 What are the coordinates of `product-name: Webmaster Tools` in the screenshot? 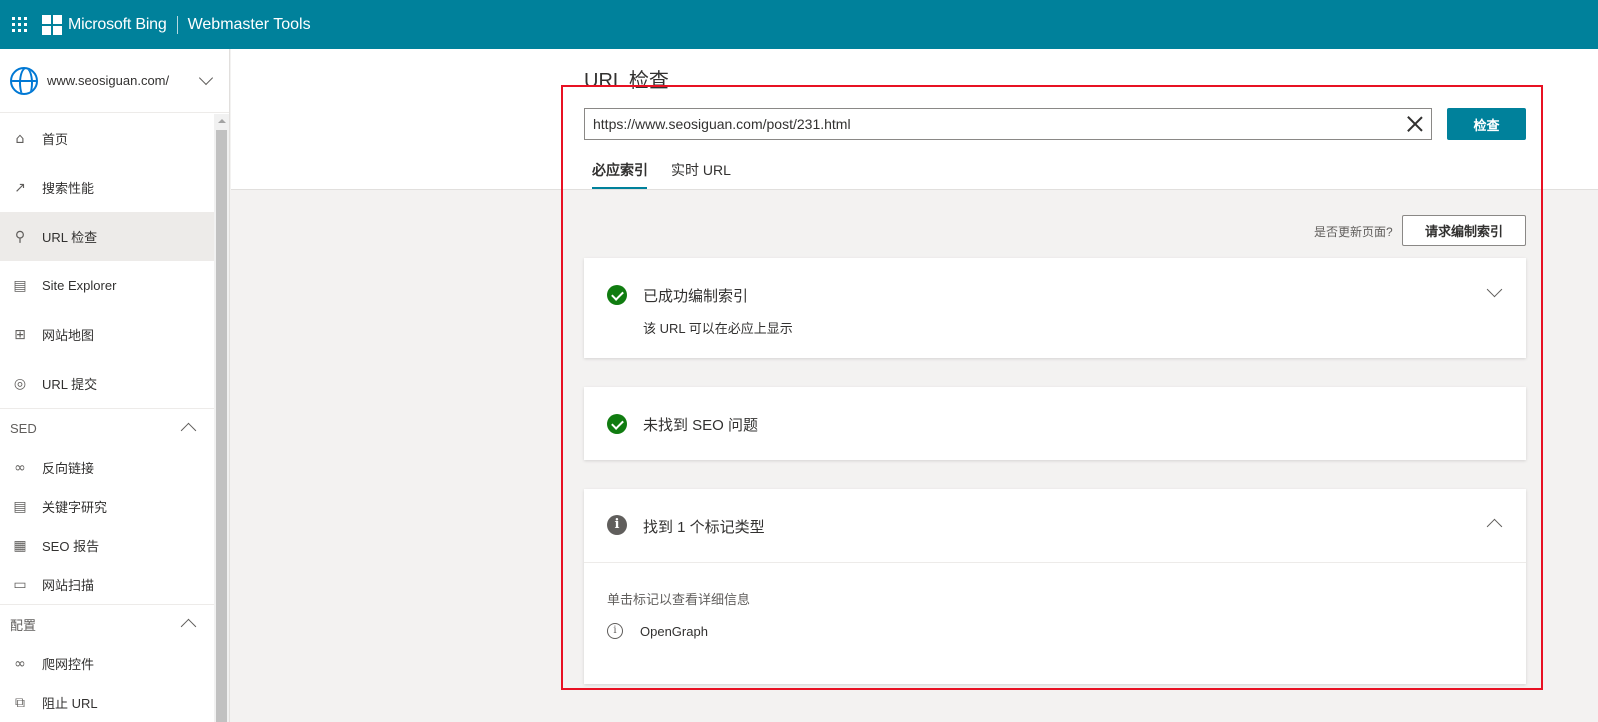 It's located at (249, 25).